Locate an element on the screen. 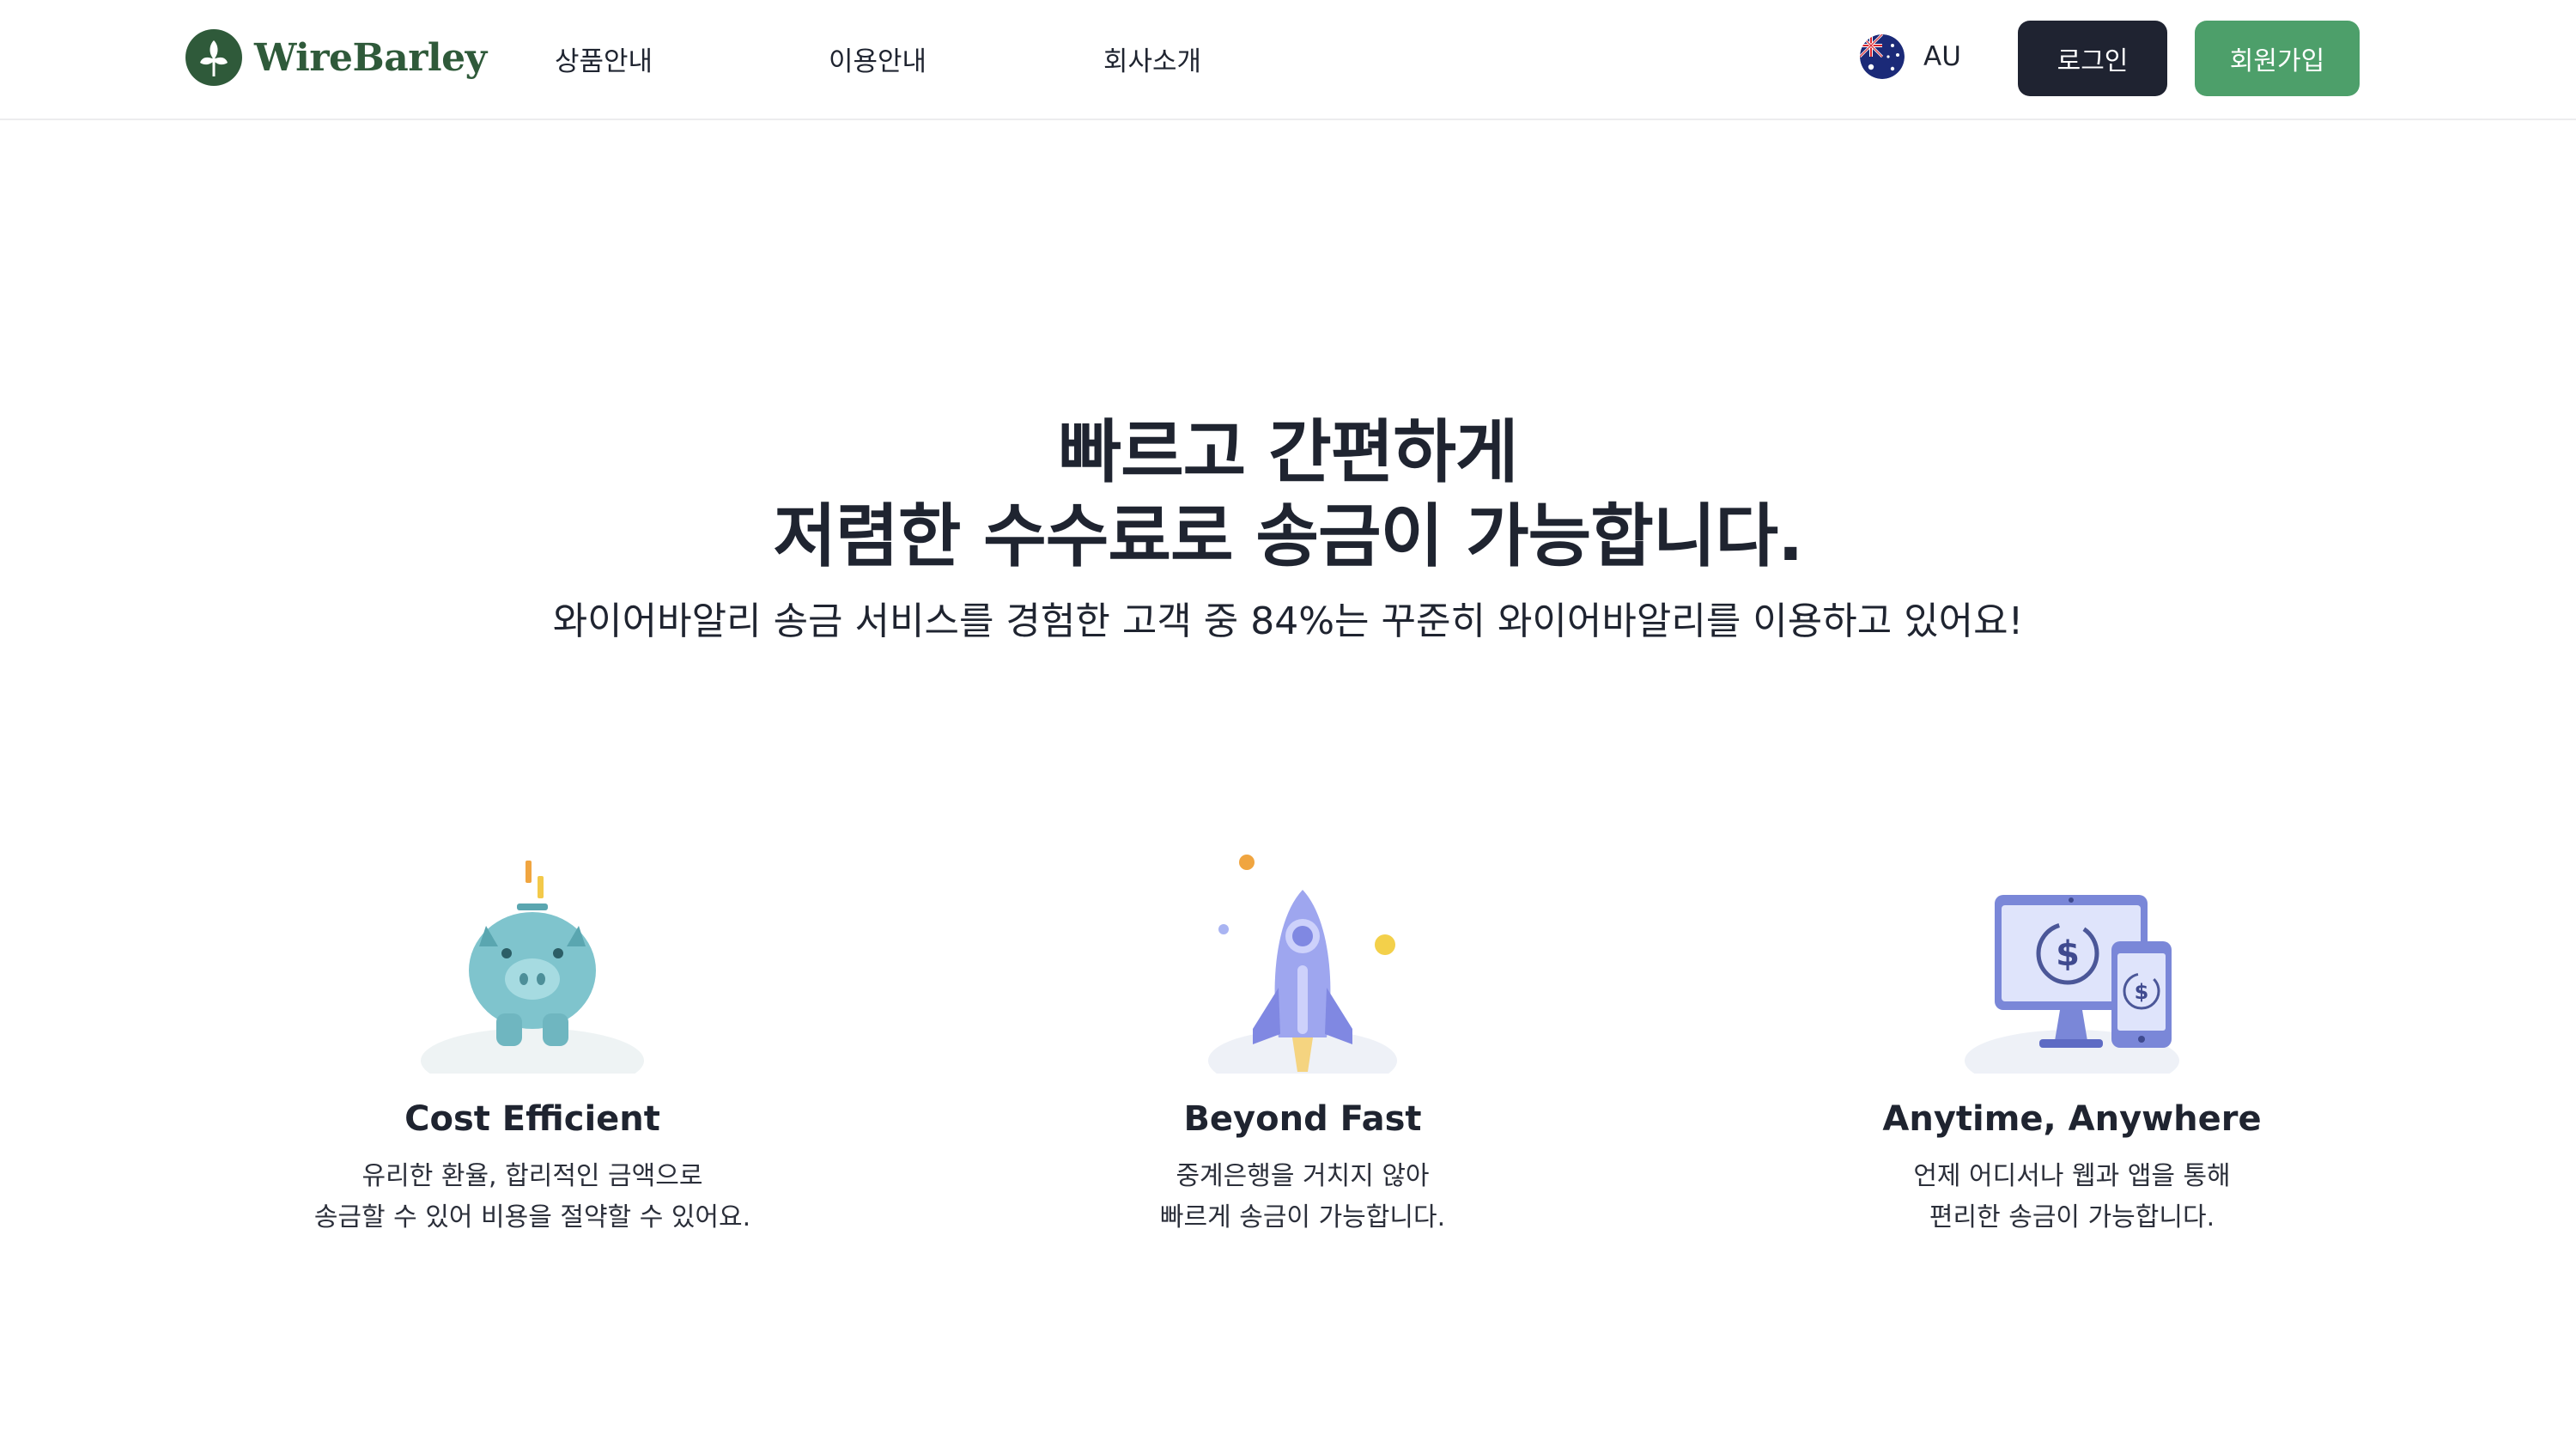 This screenshot has height=1448, width=2576. region-label: AU is located at coordinates (1942, 56).